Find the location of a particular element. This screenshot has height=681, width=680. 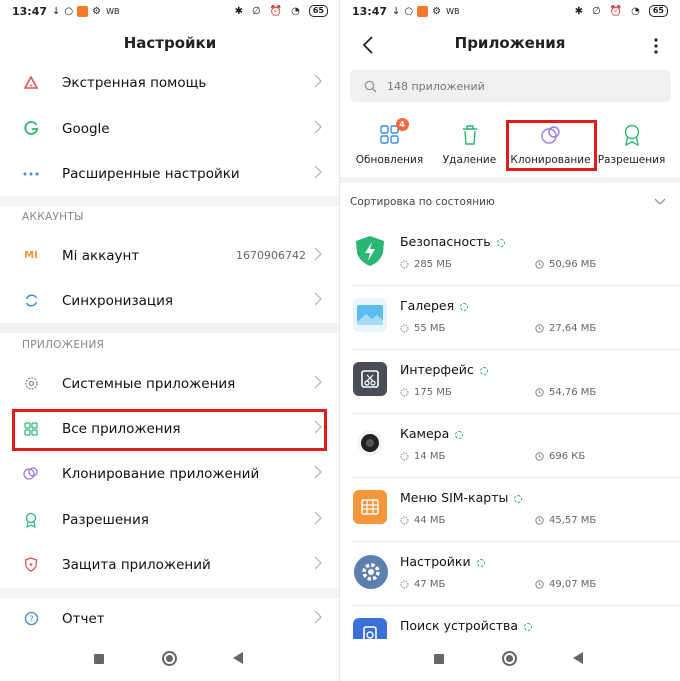

badge-icon is located at coordinates (632, 135).